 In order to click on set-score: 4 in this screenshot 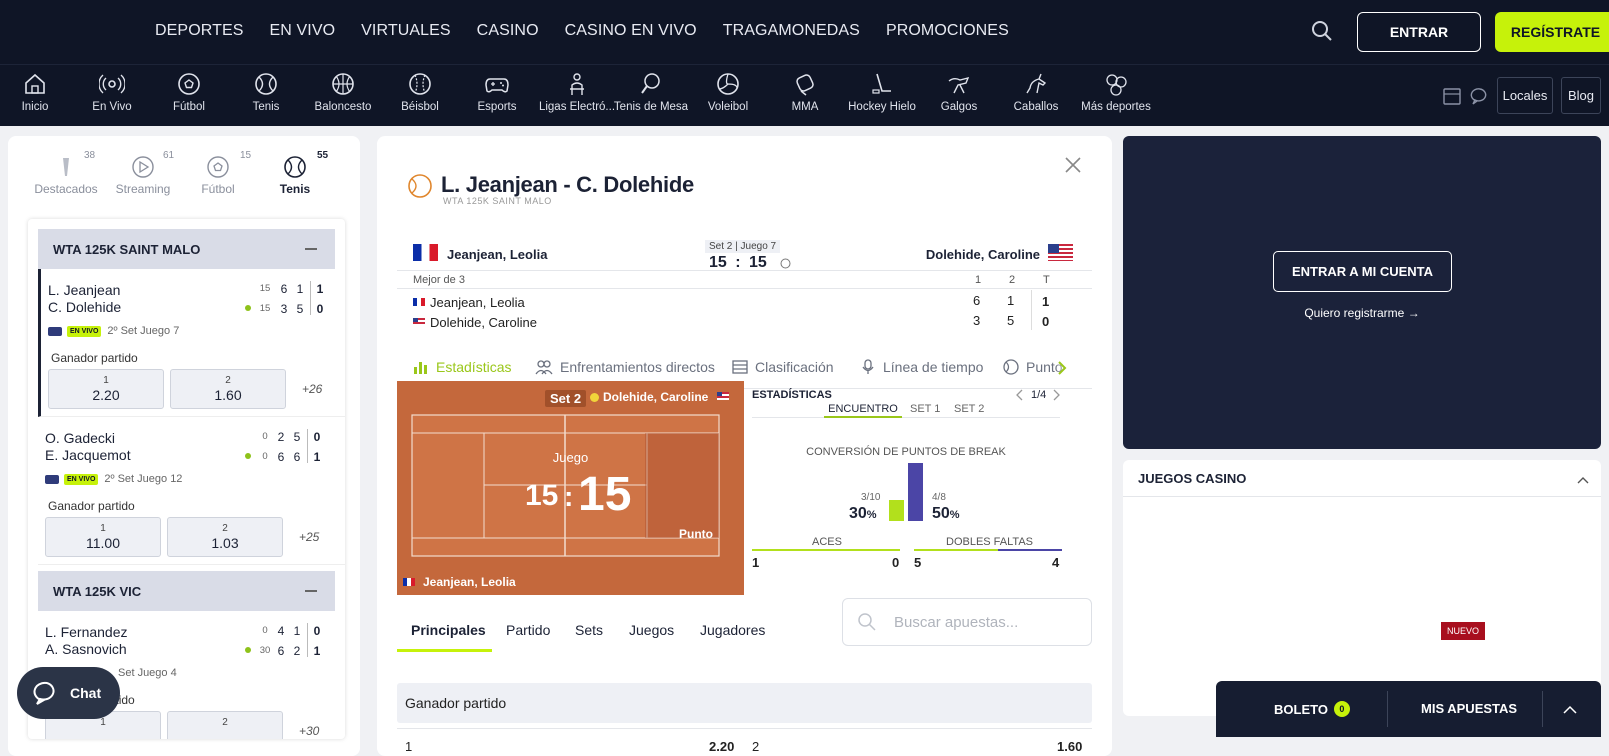, I will do `click(281, 631)`.